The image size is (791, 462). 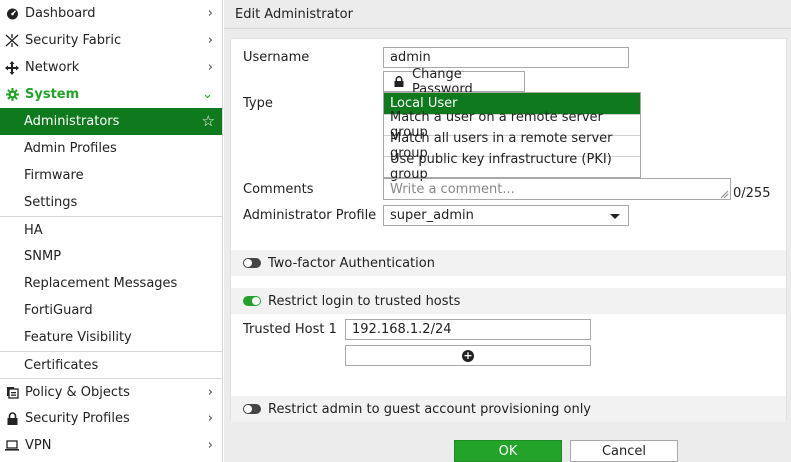 I want to click on restrict-login-toggle, so click(x=252, y=301).